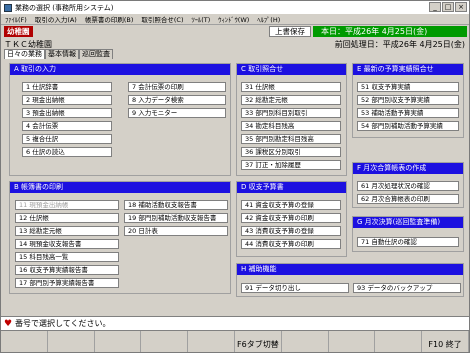 The height and width of the screenshot is (353, 470). I want to click on function-key-bar: F6タブ切替 F10 終了, so click(235, 341).